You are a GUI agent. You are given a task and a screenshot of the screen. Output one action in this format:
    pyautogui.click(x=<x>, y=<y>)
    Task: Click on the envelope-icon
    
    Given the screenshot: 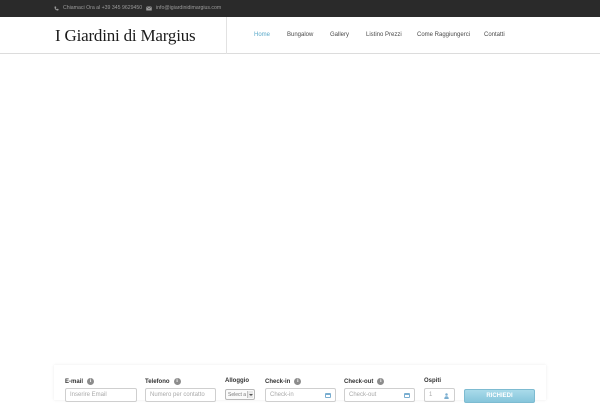 What is the action you would take?
    pyautogui.click(x=149, y=8)
    